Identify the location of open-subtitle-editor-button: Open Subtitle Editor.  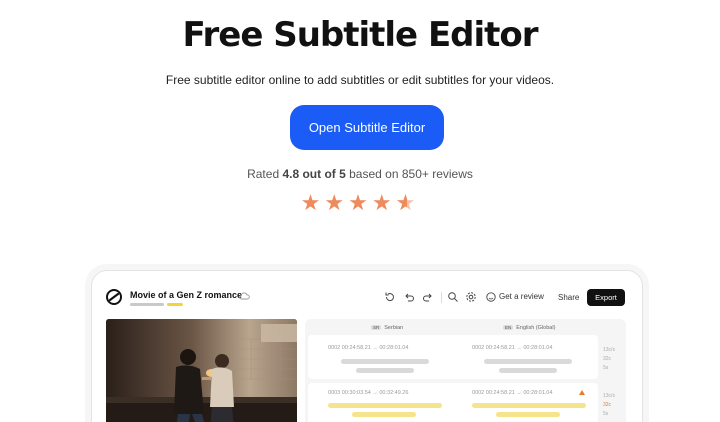
(367, 127).